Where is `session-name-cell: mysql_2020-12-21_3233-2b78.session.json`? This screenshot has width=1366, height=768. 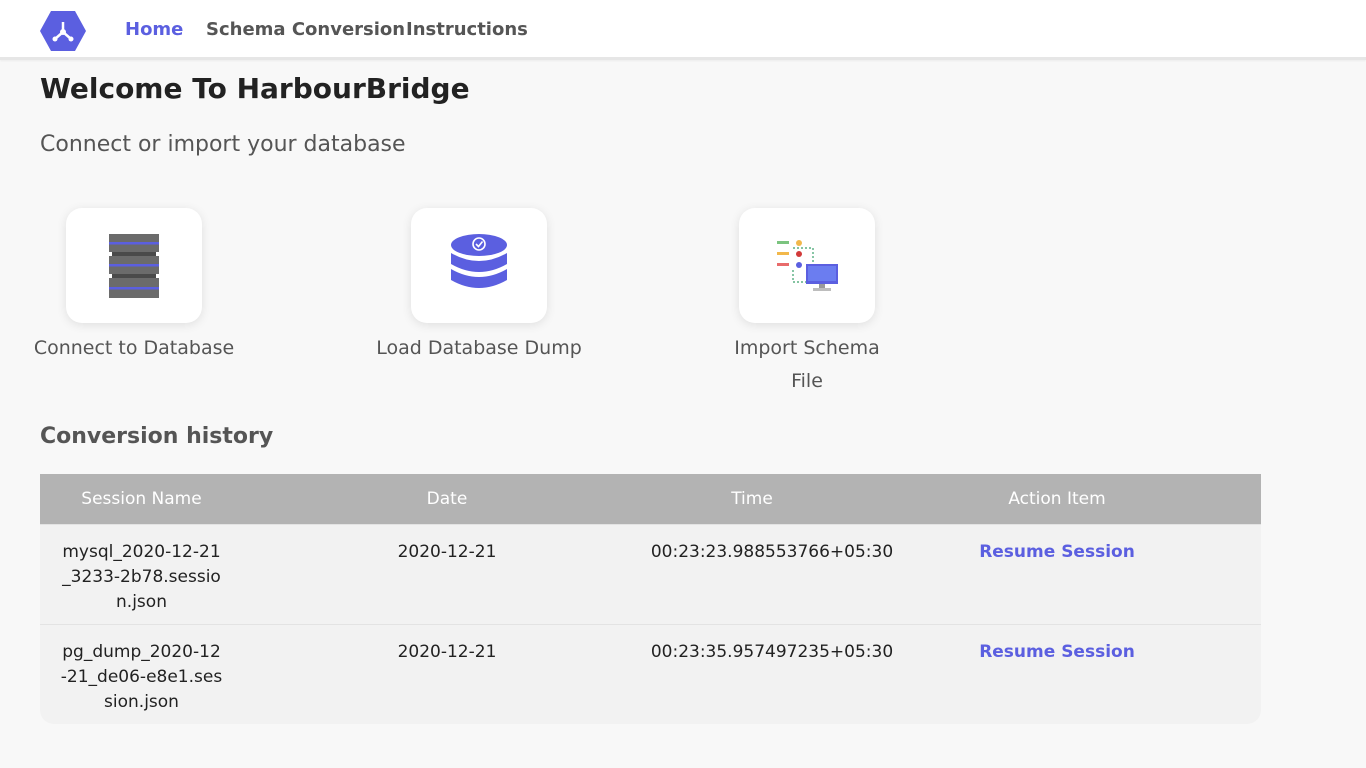
session-name-cell: mysql_2020-12-21_3233-2b78.session.json is located at coordinates (141, 577).